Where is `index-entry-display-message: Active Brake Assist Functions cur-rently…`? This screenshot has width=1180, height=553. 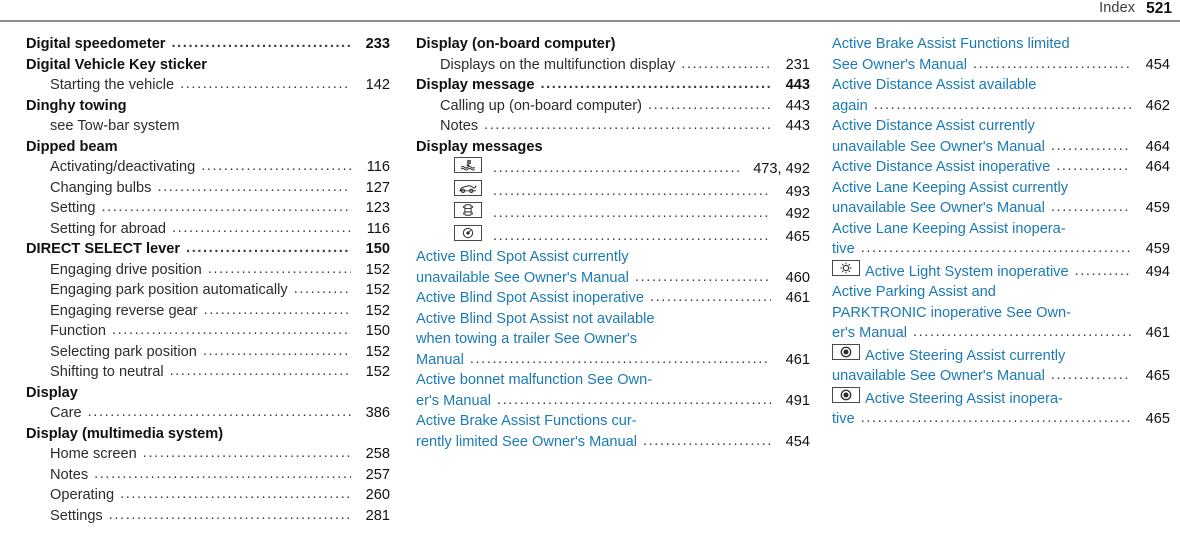
index-entry-display-message: Active Brake Assist Functions cur-rently… is located at coordinates (613, 431).